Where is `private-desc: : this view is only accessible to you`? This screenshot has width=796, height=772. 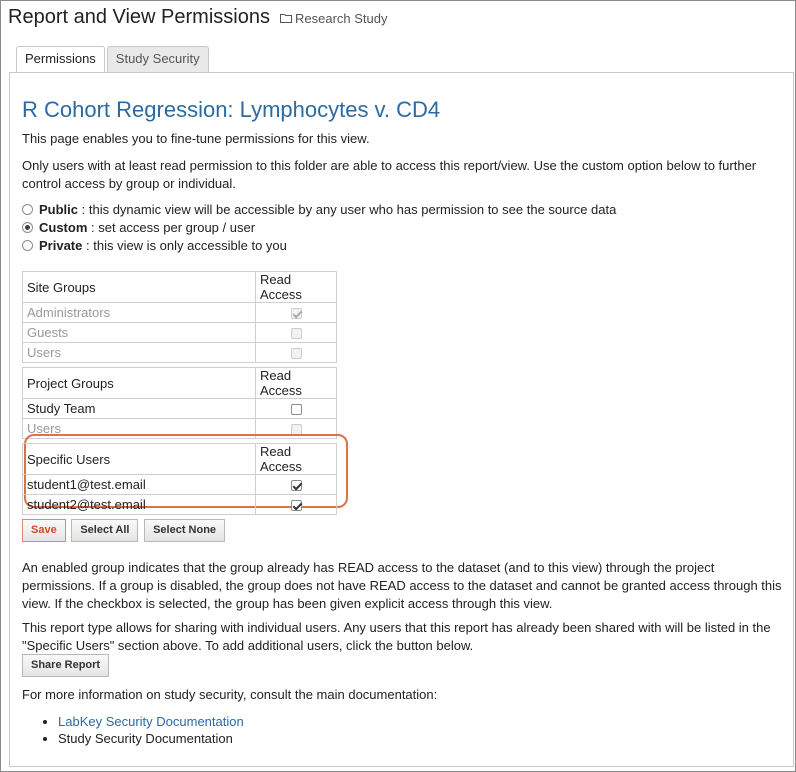
private-desc: : this view is only accessible to you is located at coordinates (186, 245).